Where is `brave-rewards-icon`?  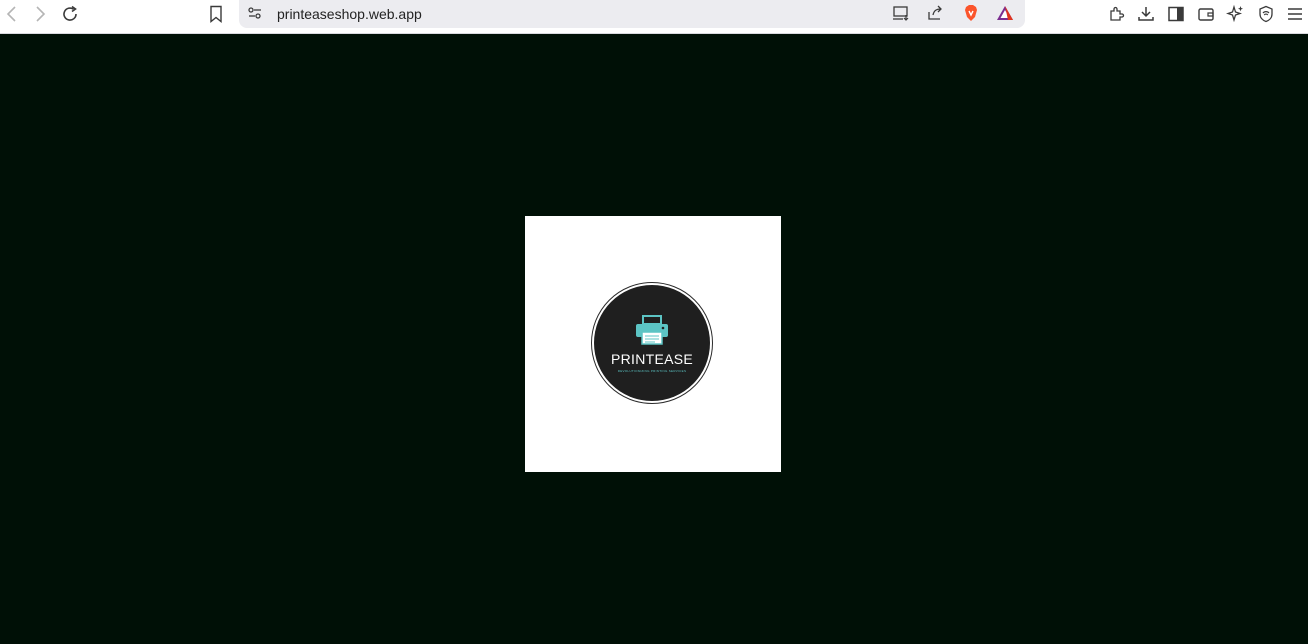 brave-rewards-icon is located at coordinates (1005, 13).